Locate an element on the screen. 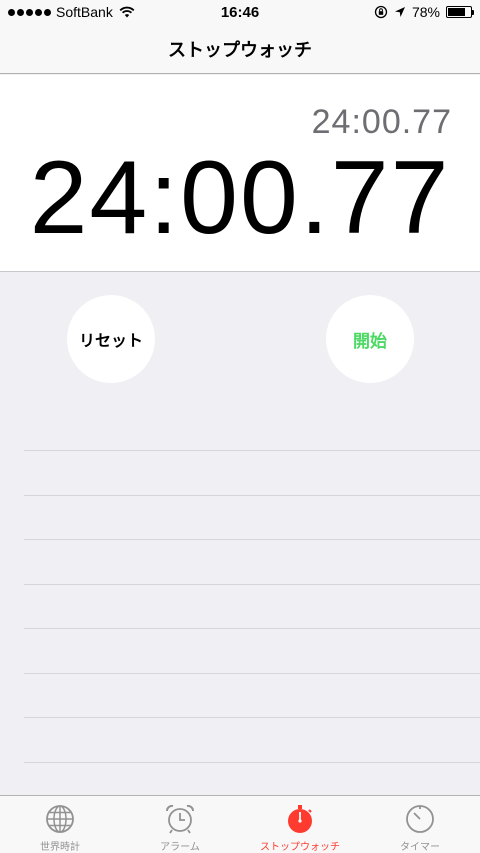 The width and height of the screenshot is (480, 853). globe-icon is located at coordinates (60, 819).